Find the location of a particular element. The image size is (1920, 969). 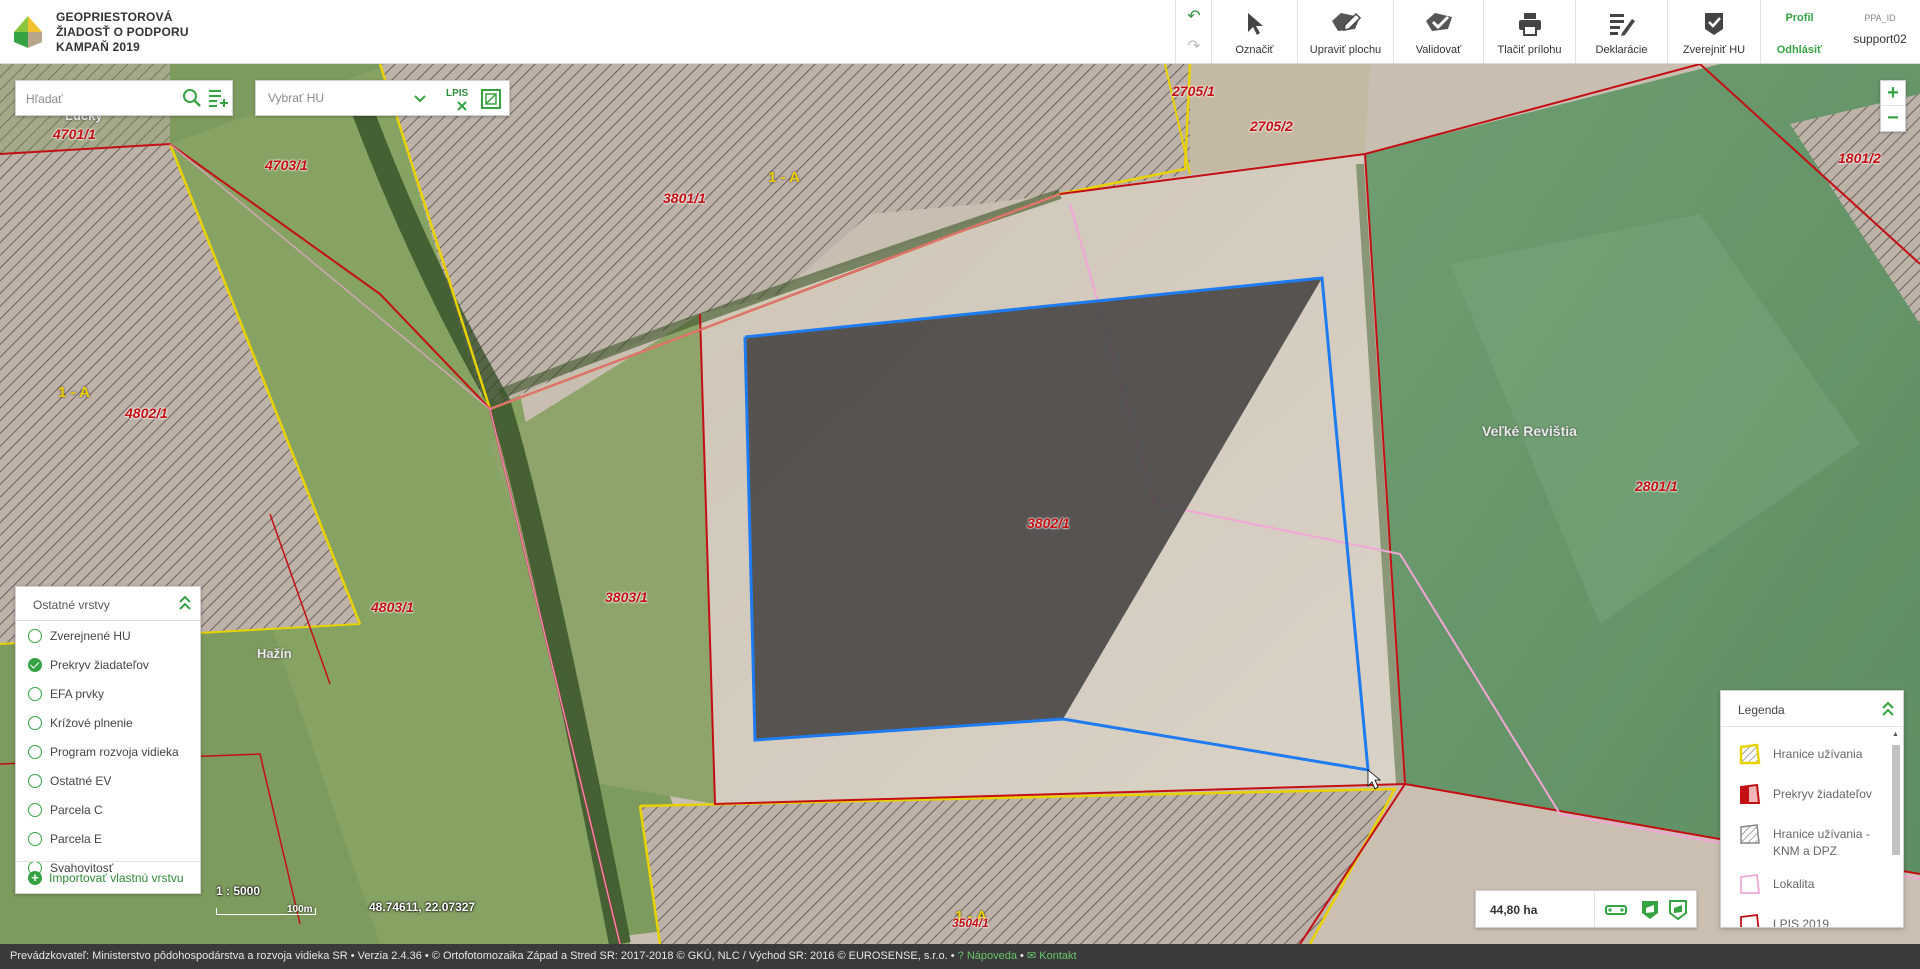

validate-icon is located at coordinates (1438, 22).